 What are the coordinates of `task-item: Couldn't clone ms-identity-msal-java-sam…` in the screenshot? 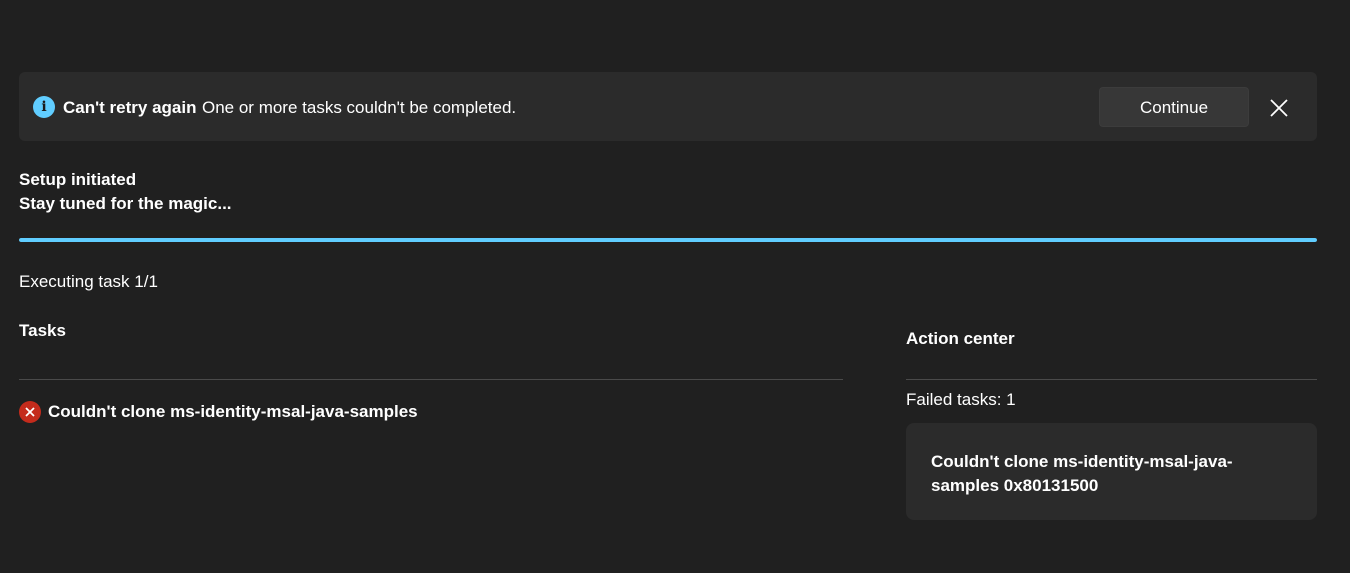 It's located at (218, 412).